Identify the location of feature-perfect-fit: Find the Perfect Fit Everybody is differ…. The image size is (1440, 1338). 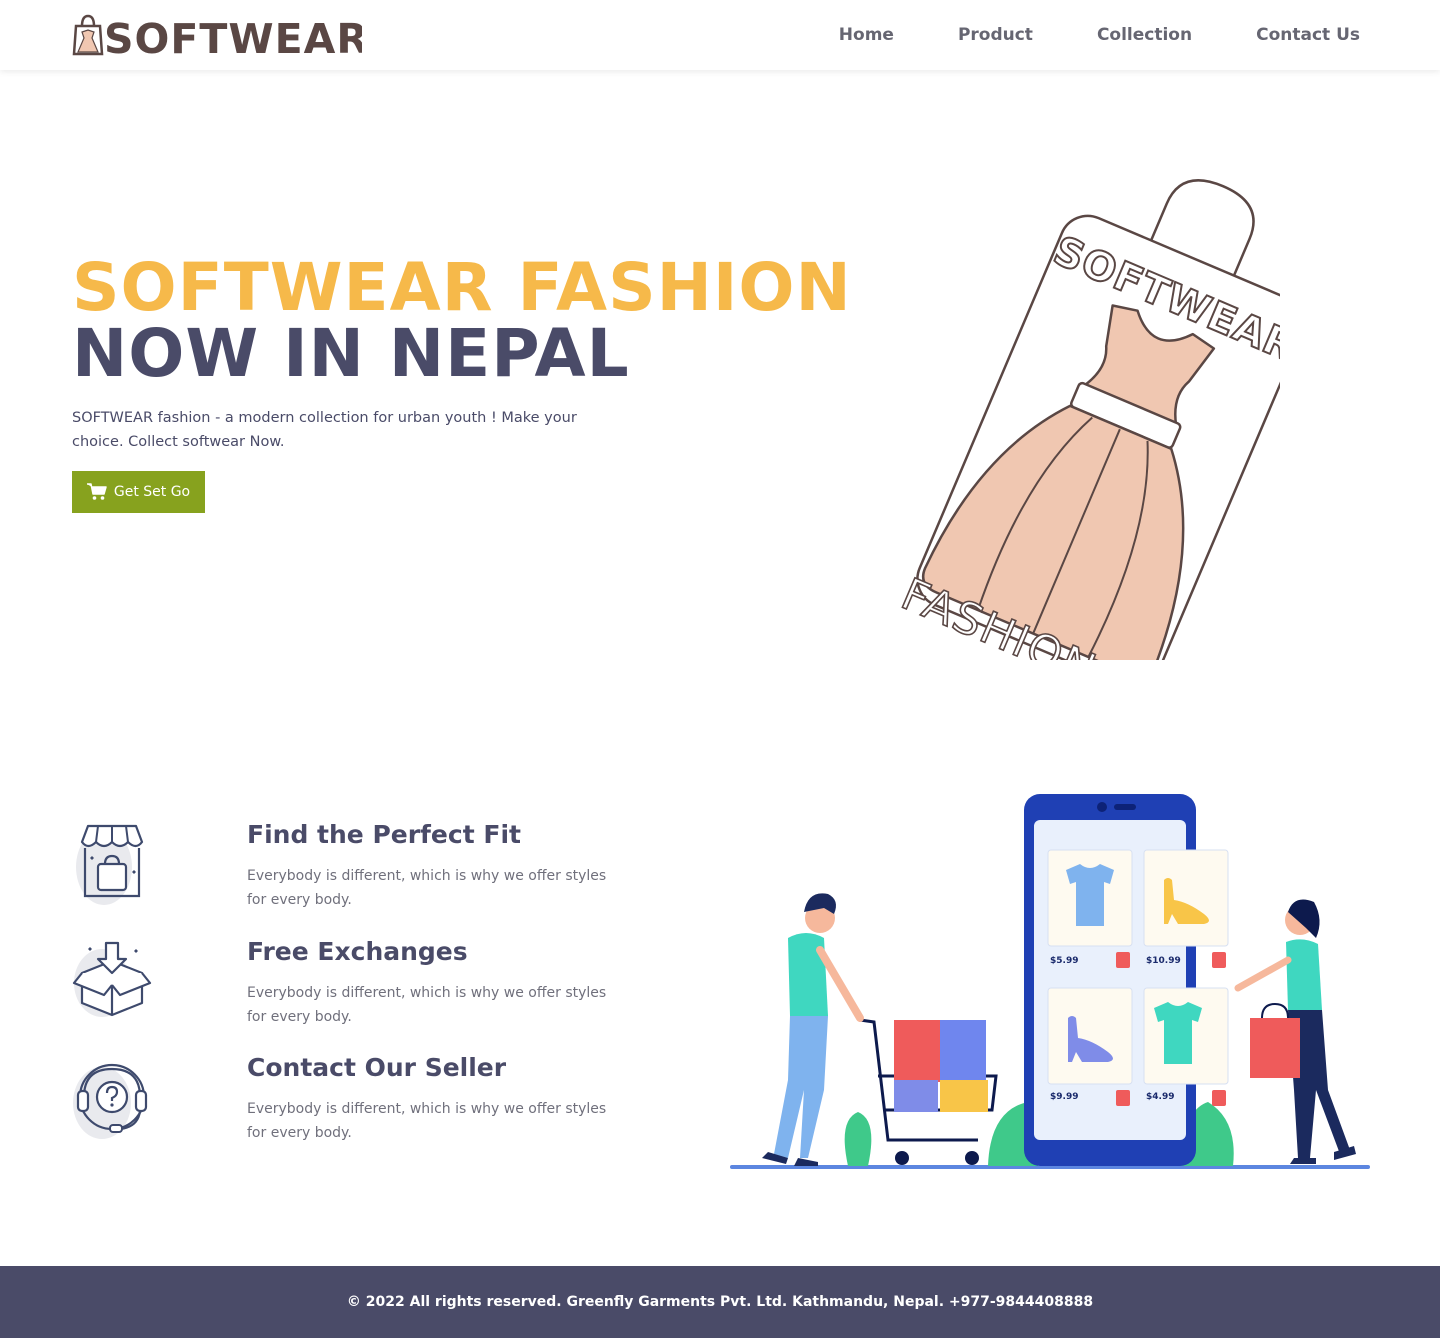
(352, 871).